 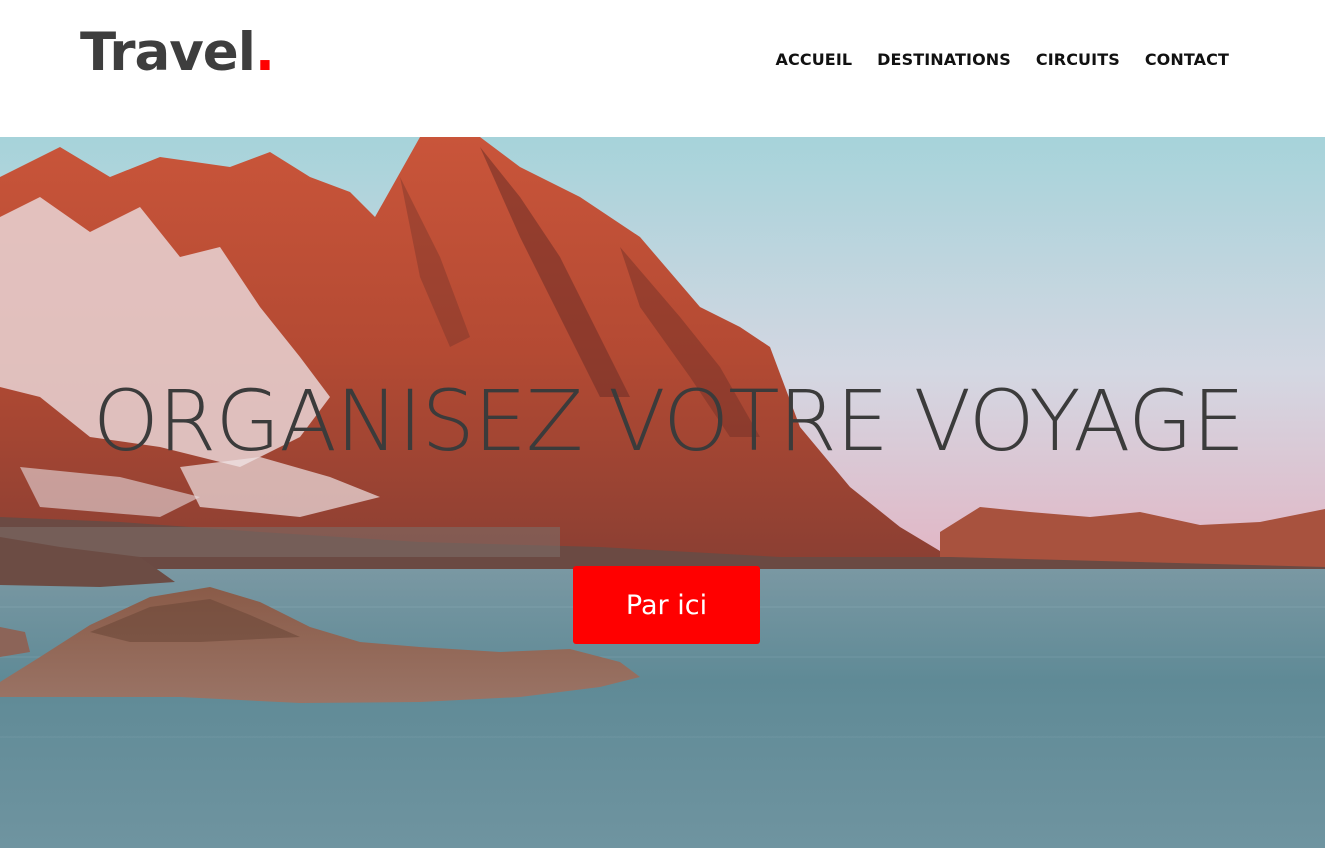 I want to click on par-ici-button: Par ici, so click(x=666, y=605).